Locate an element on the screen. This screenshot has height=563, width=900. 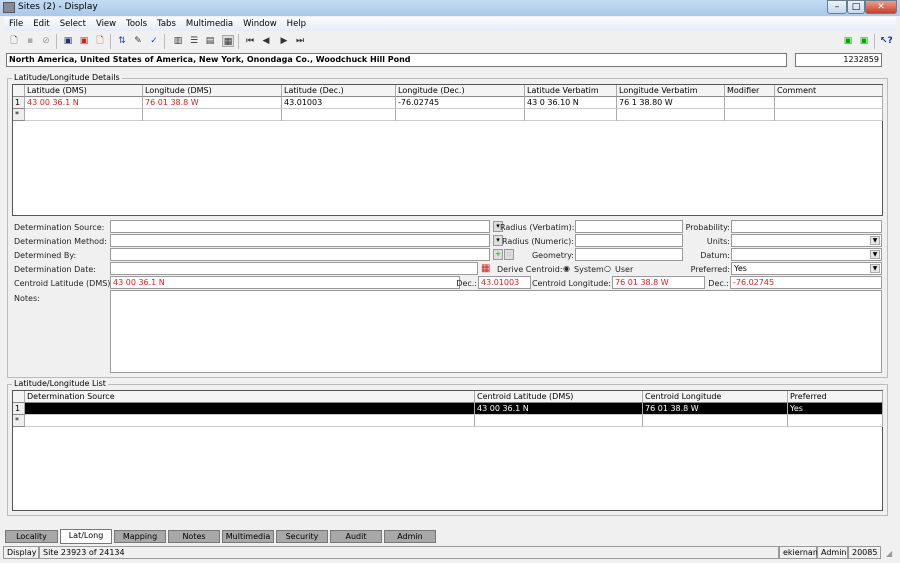
table-cell: 76 1 38.80 W is located at coordinates (671, 103).